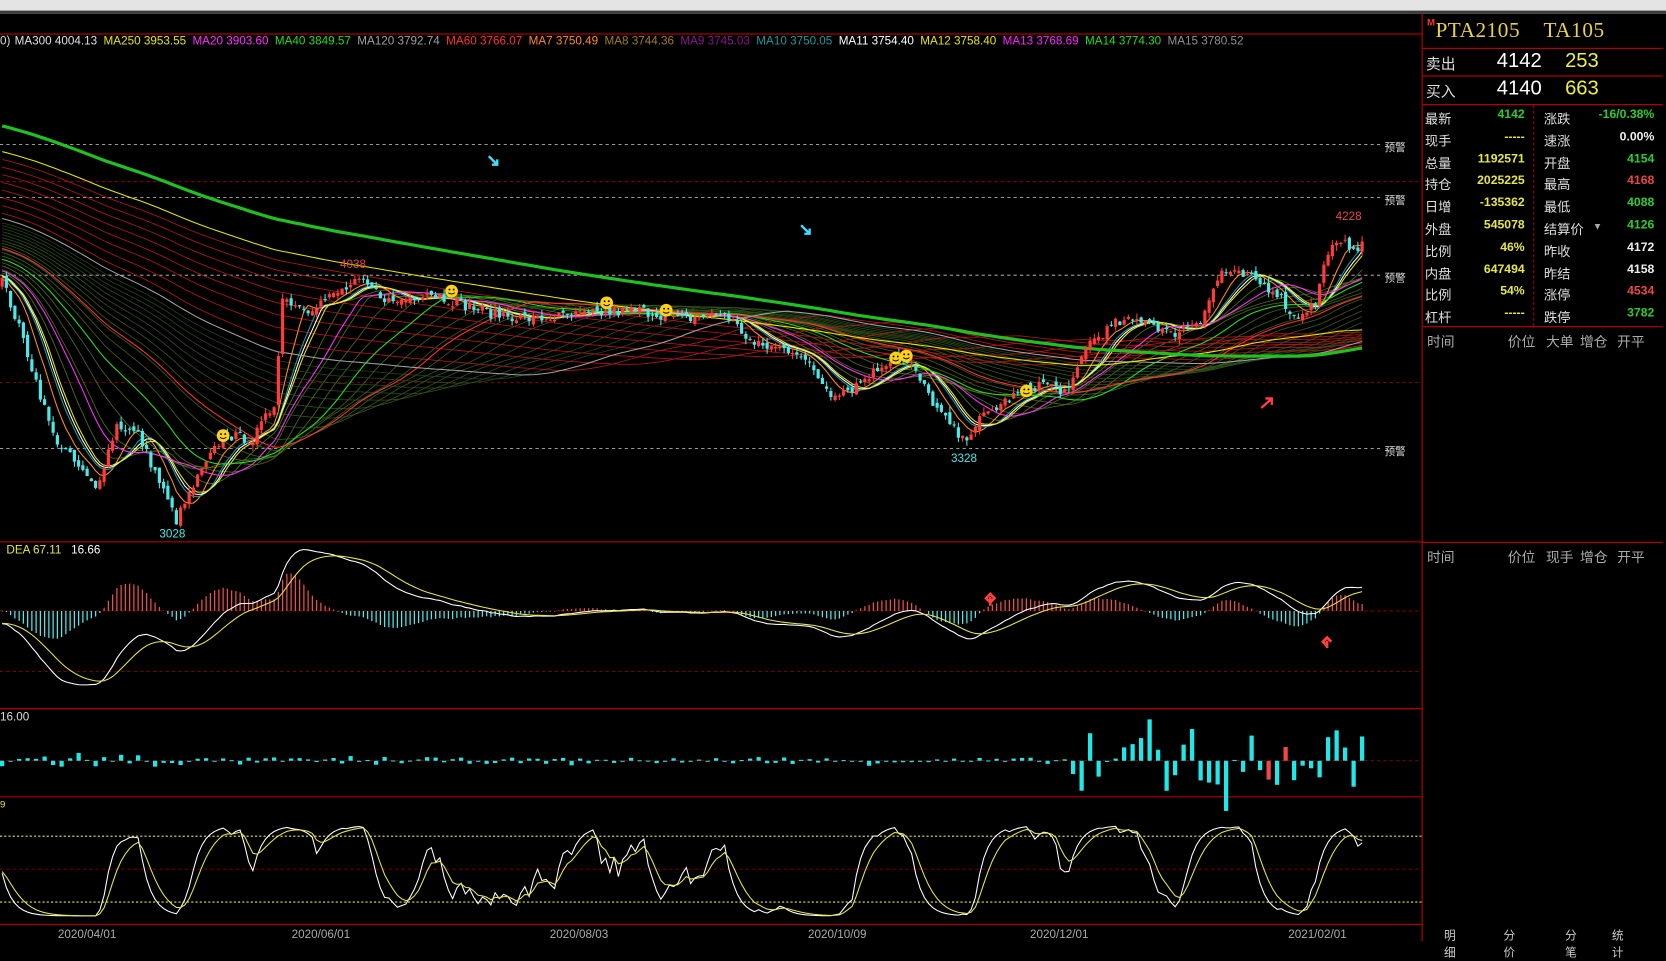 Image resolution: width=1666 pixels, height=961 pixels. Describe the element at coordinates (1509, 944) in the screenshot. I see `tab-1: 分价` at that location.